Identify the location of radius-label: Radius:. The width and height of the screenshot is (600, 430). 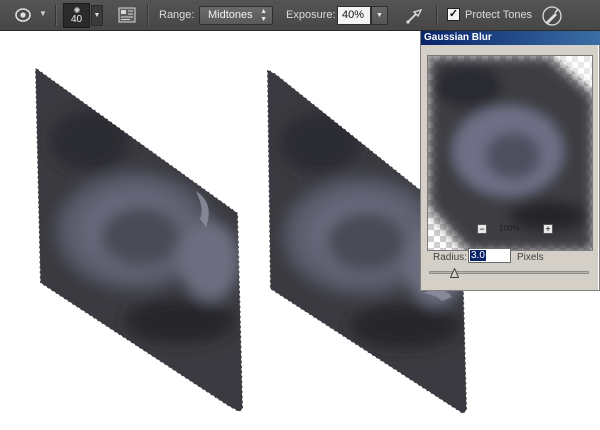
(450, 257).